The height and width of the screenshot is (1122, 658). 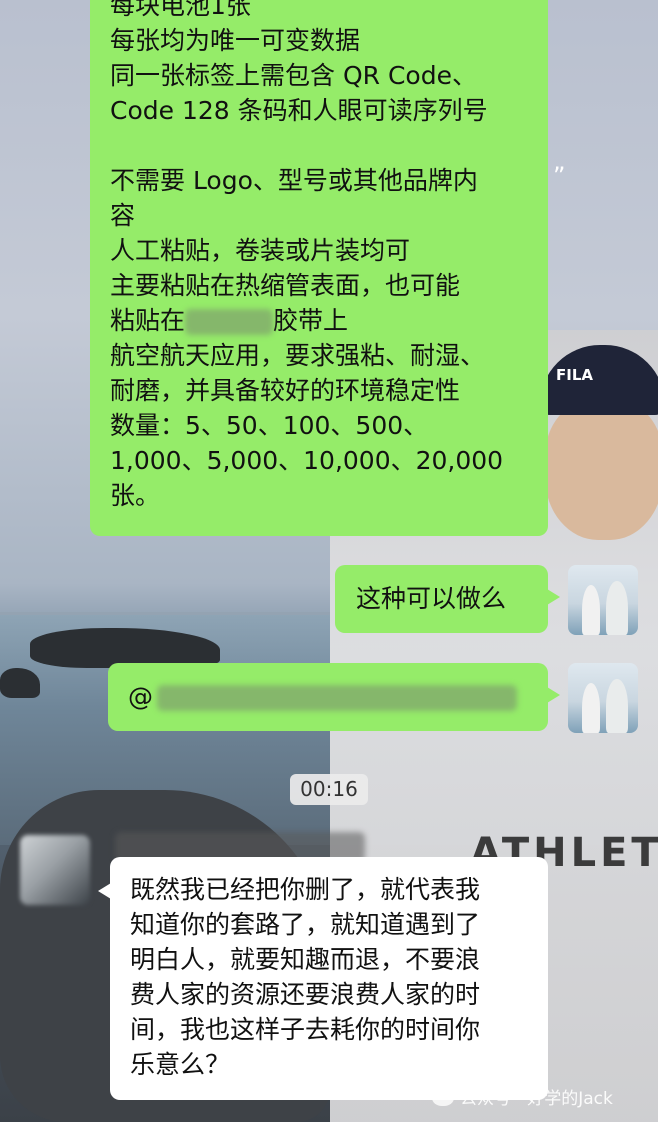 I want to click on message-line: 同一张标签上需包含 QR Code、, so click(x=293, y=75).